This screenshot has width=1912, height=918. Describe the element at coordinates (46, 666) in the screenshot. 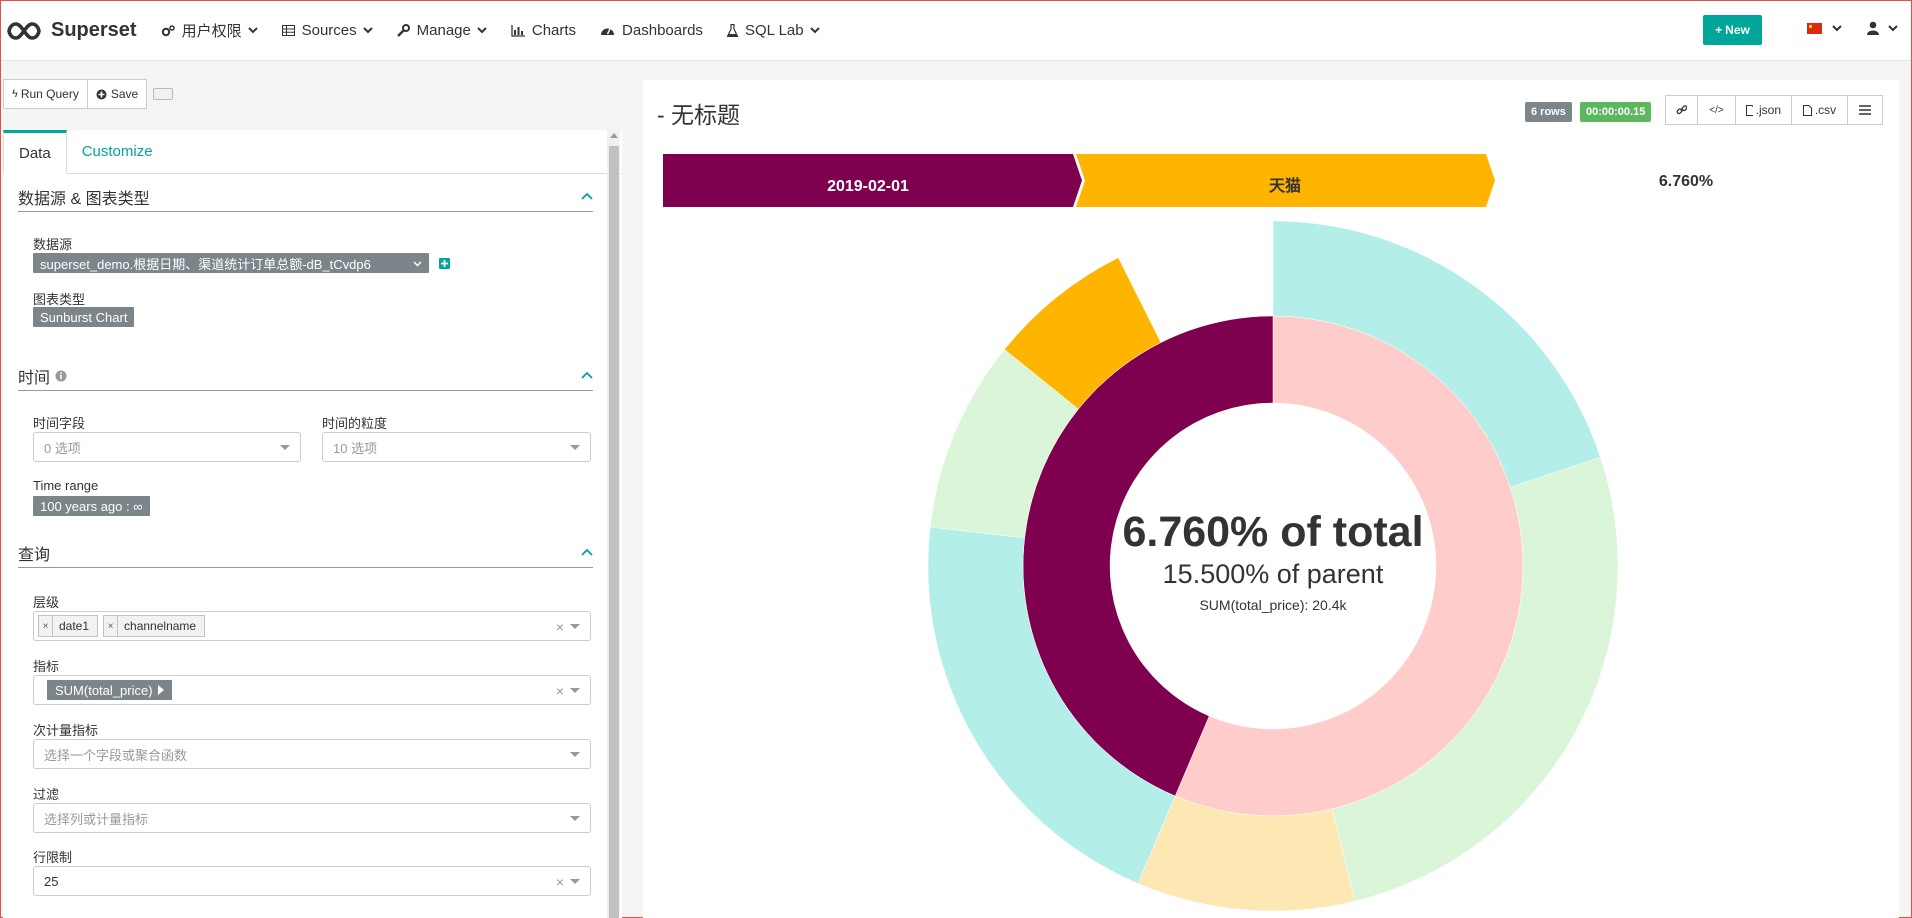

I see `metric-label: 指标` at that location.